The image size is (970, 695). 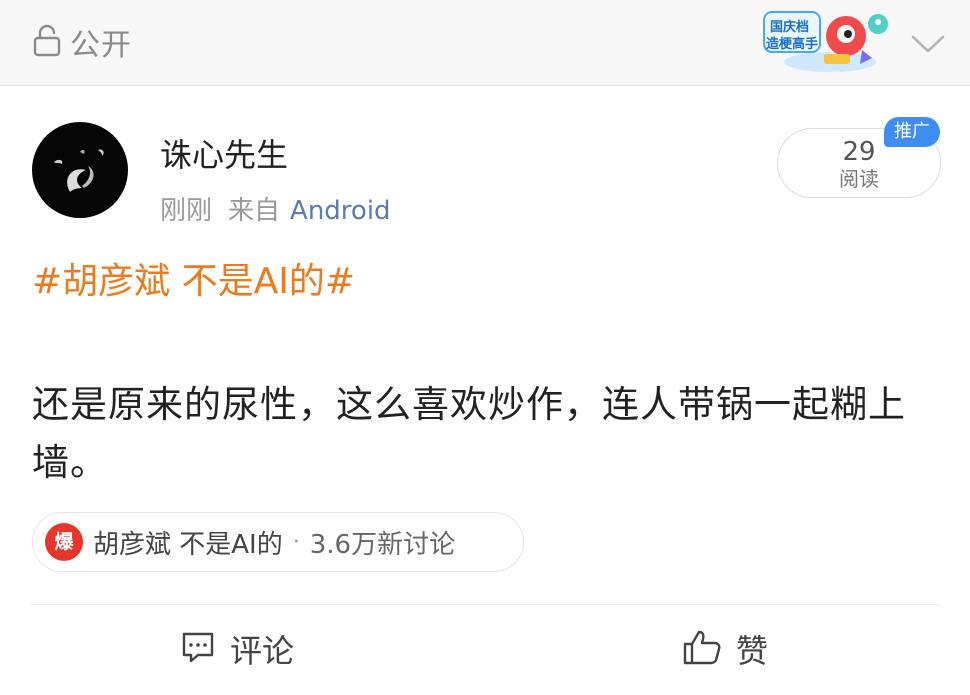 What do you see at coordinates (188, 544) in the screenshot?
I see `chip-topic-label: 胡彦斌 不是AI的` at bounding box center [188, 544].